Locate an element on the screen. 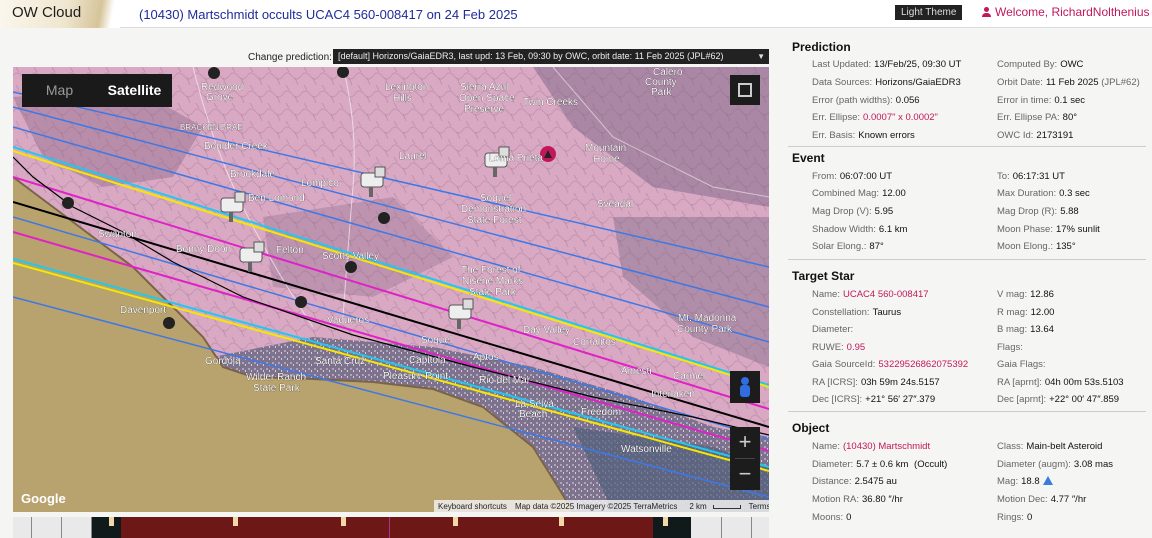  place-label-interlaken: Interlaken is located at coordinates (673, 394).